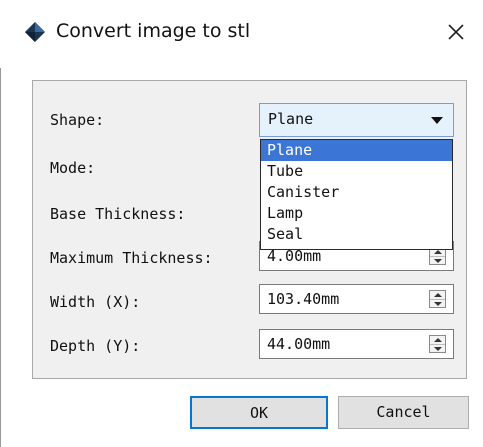 This screenshot has width=483, height=447. What do you see at coordinates (35, 32) in the screenshot?
I see `app-logo-icon` at bounding box center [35, 32].